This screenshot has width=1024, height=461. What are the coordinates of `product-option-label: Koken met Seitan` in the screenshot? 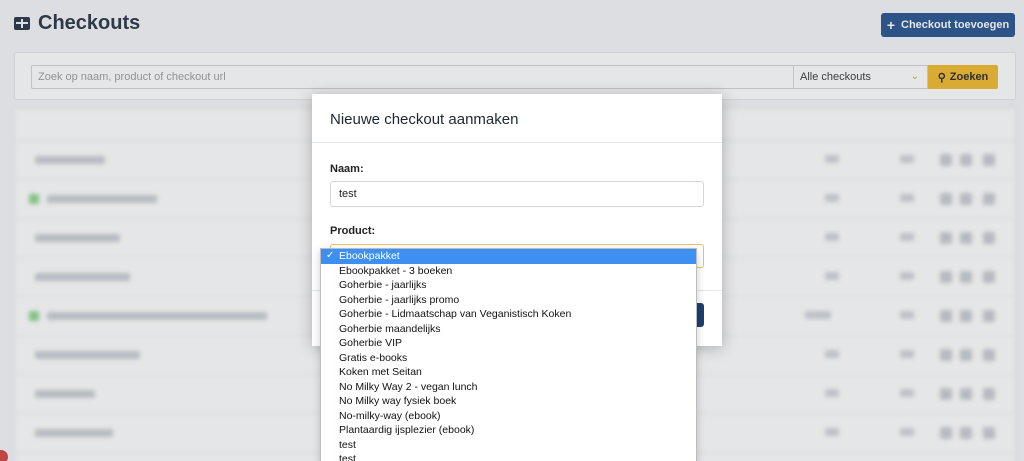 It's located at (380, 372).